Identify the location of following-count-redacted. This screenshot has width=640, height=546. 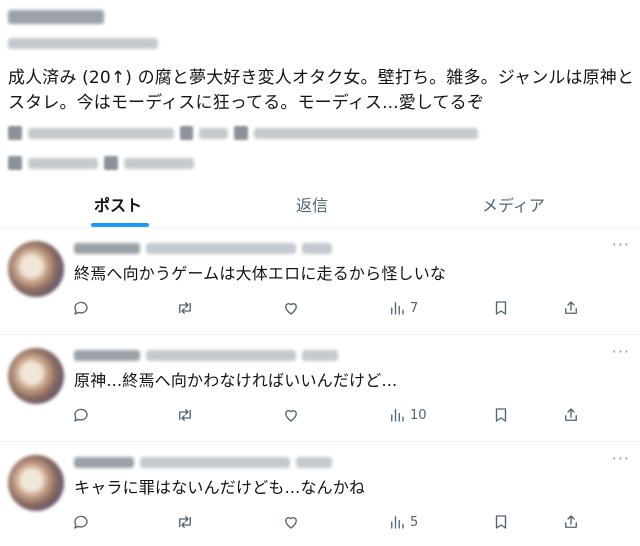
(15, 163).